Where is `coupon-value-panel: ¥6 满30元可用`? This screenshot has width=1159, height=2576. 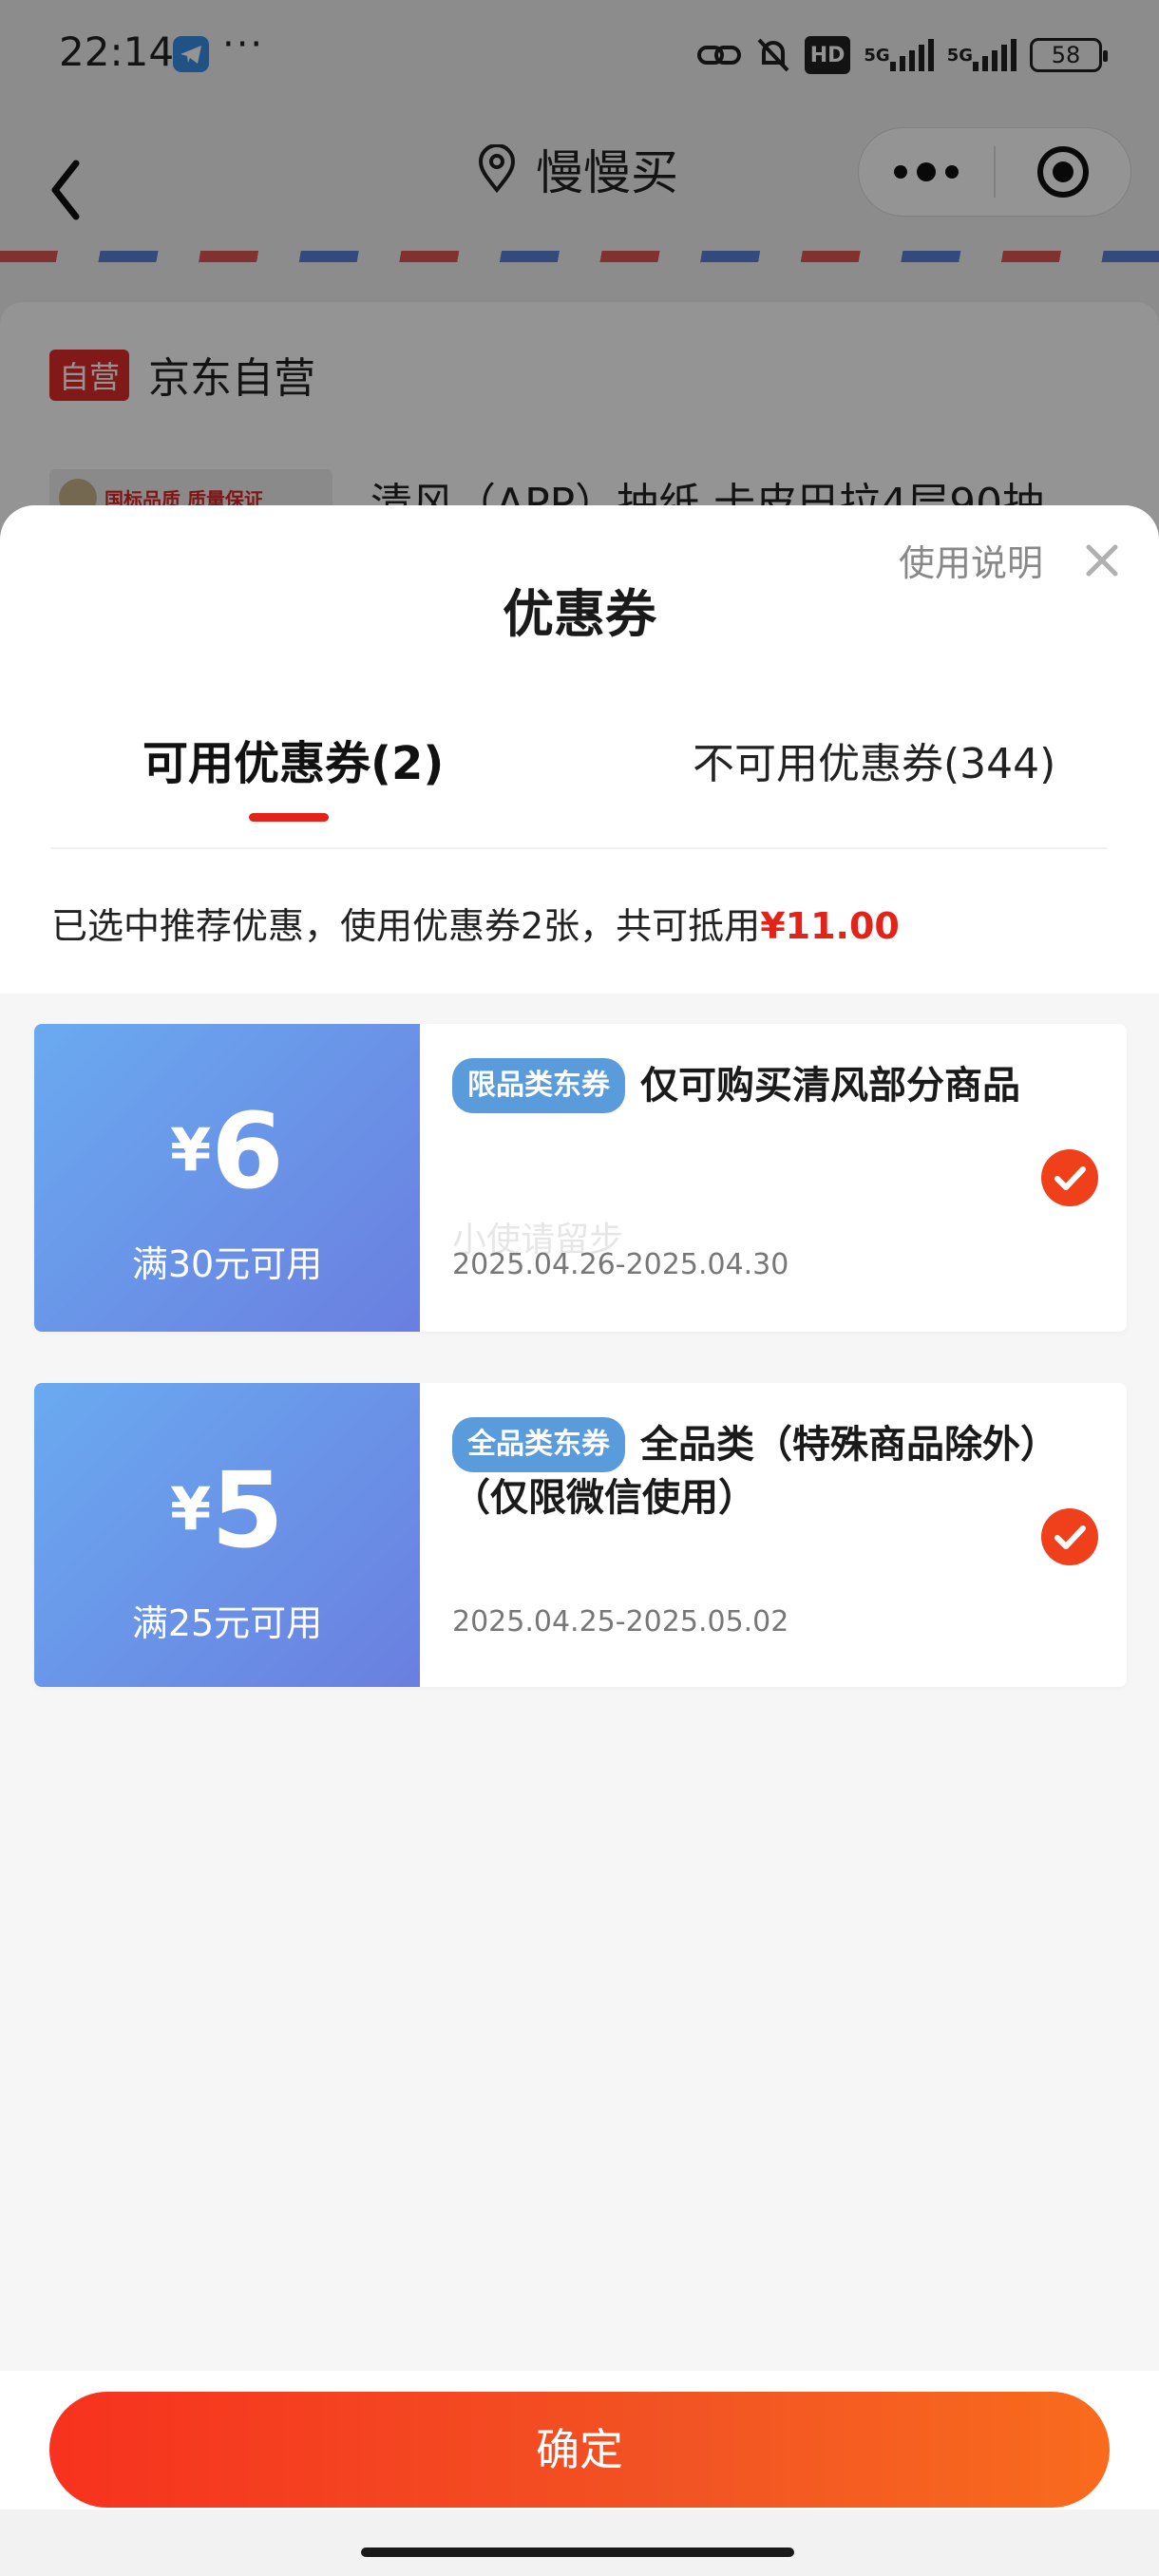 coupon-value-panel: ¥6 满30元可用 is located at coordinates (227, 1178).